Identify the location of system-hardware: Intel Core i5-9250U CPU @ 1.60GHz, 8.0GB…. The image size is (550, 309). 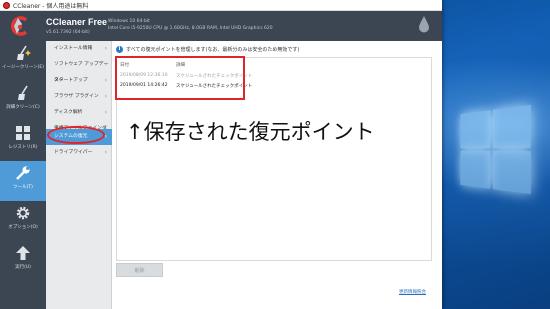
(190, 28).